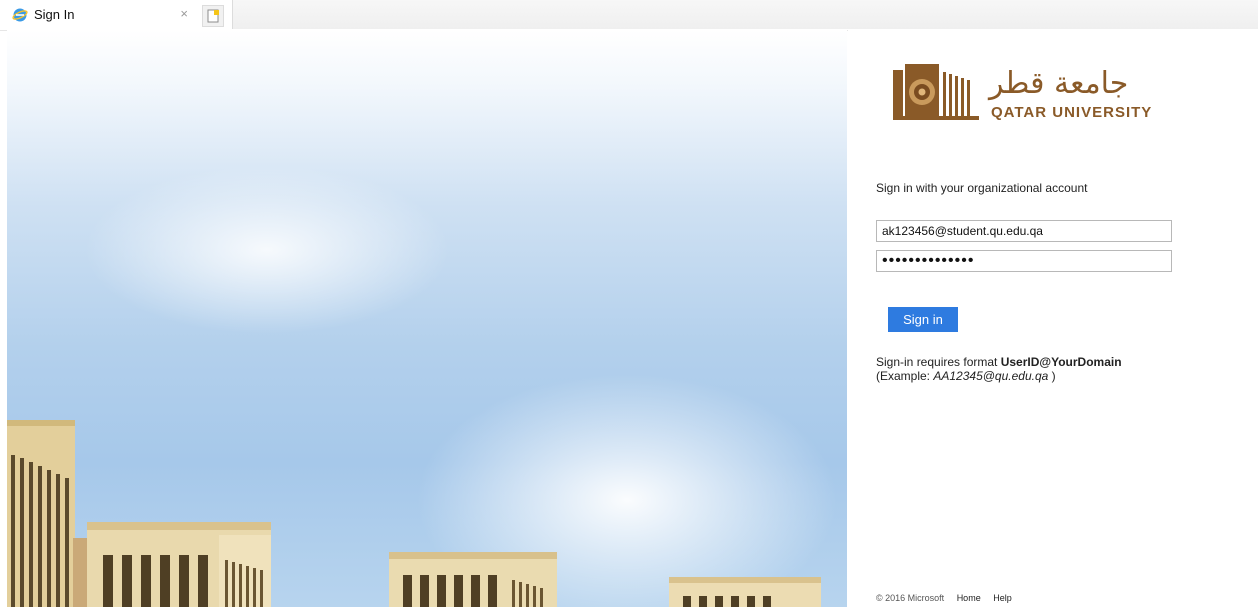 The image size is (1258, 607). I want to click on password-field, so click(1024, 261).